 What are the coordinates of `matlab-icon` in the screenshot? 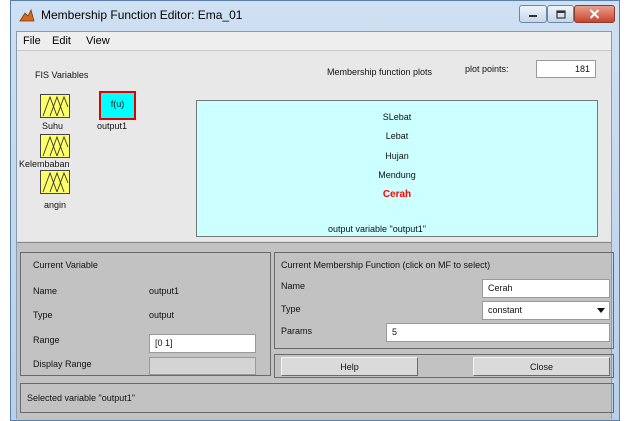 It's located at (27, 15).